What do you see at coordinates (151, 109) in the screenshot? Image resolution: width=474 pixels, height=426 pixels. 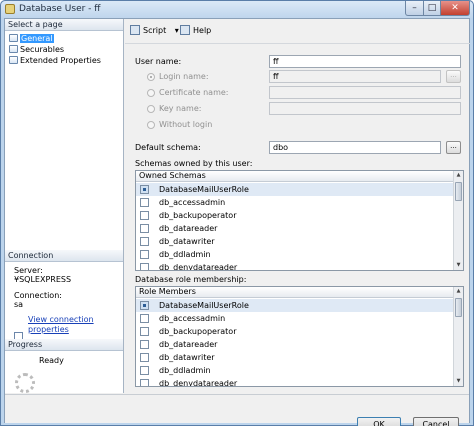 I see `key-name-radio` at bounding box center [151, 109].